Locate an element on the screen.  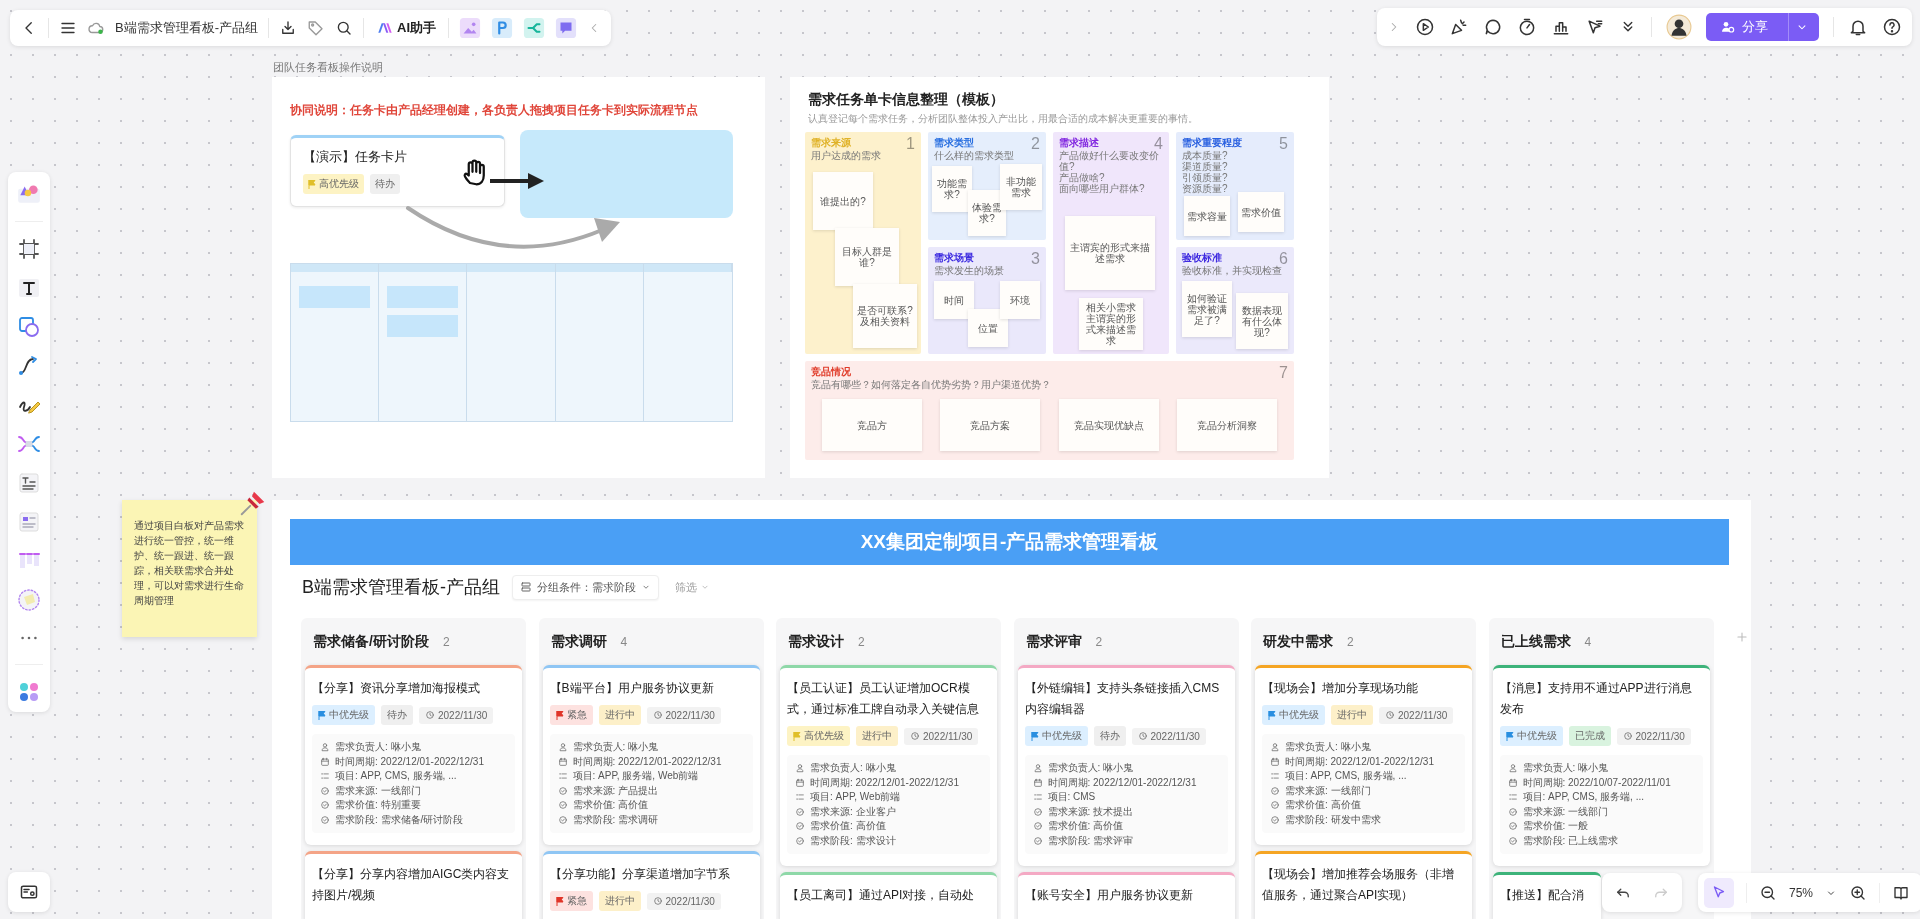
help-icon is located at coordinates (1892, 27).